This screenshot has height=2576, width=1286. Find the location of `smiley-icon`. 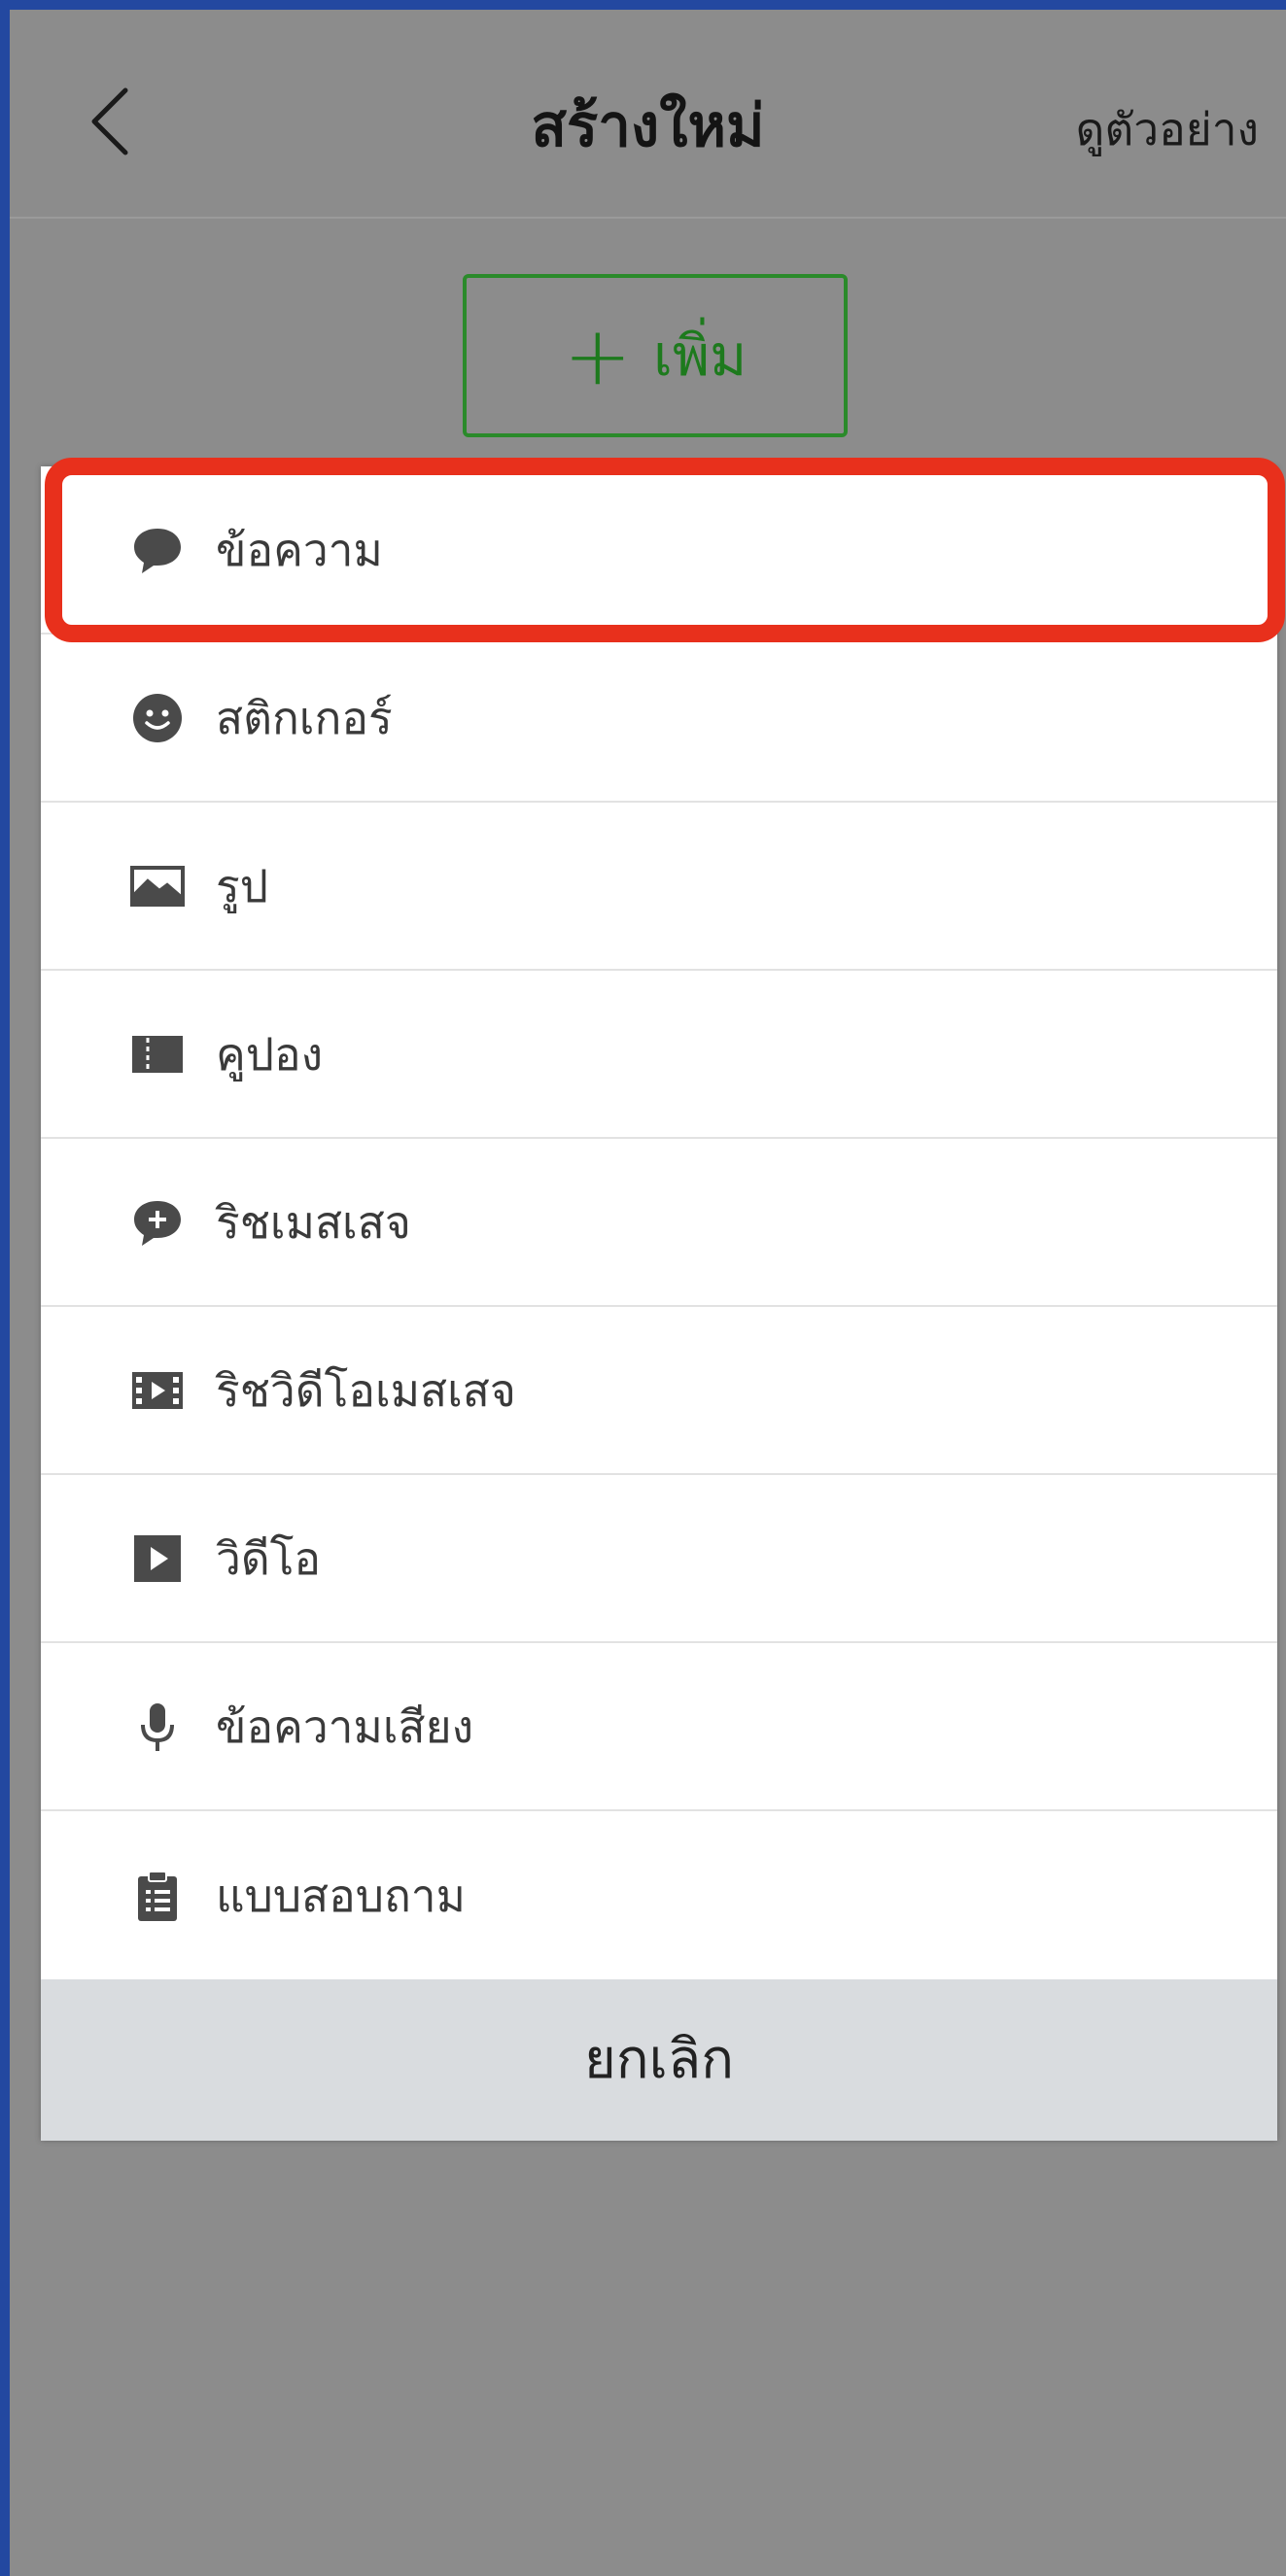

smiley-icon is located at coordinates (157, 718).